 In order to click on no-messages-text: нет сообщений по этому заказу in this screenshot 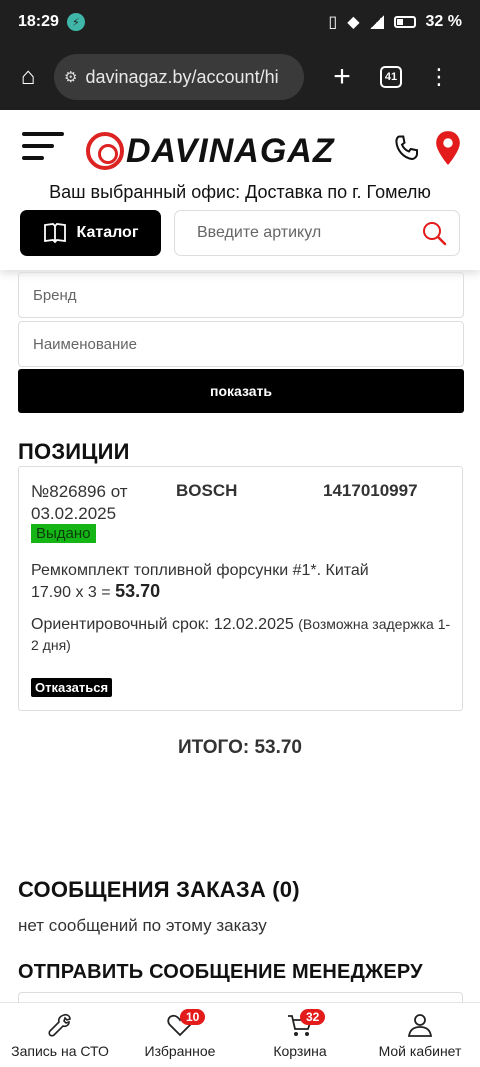, I will do `click(142, 925)`.